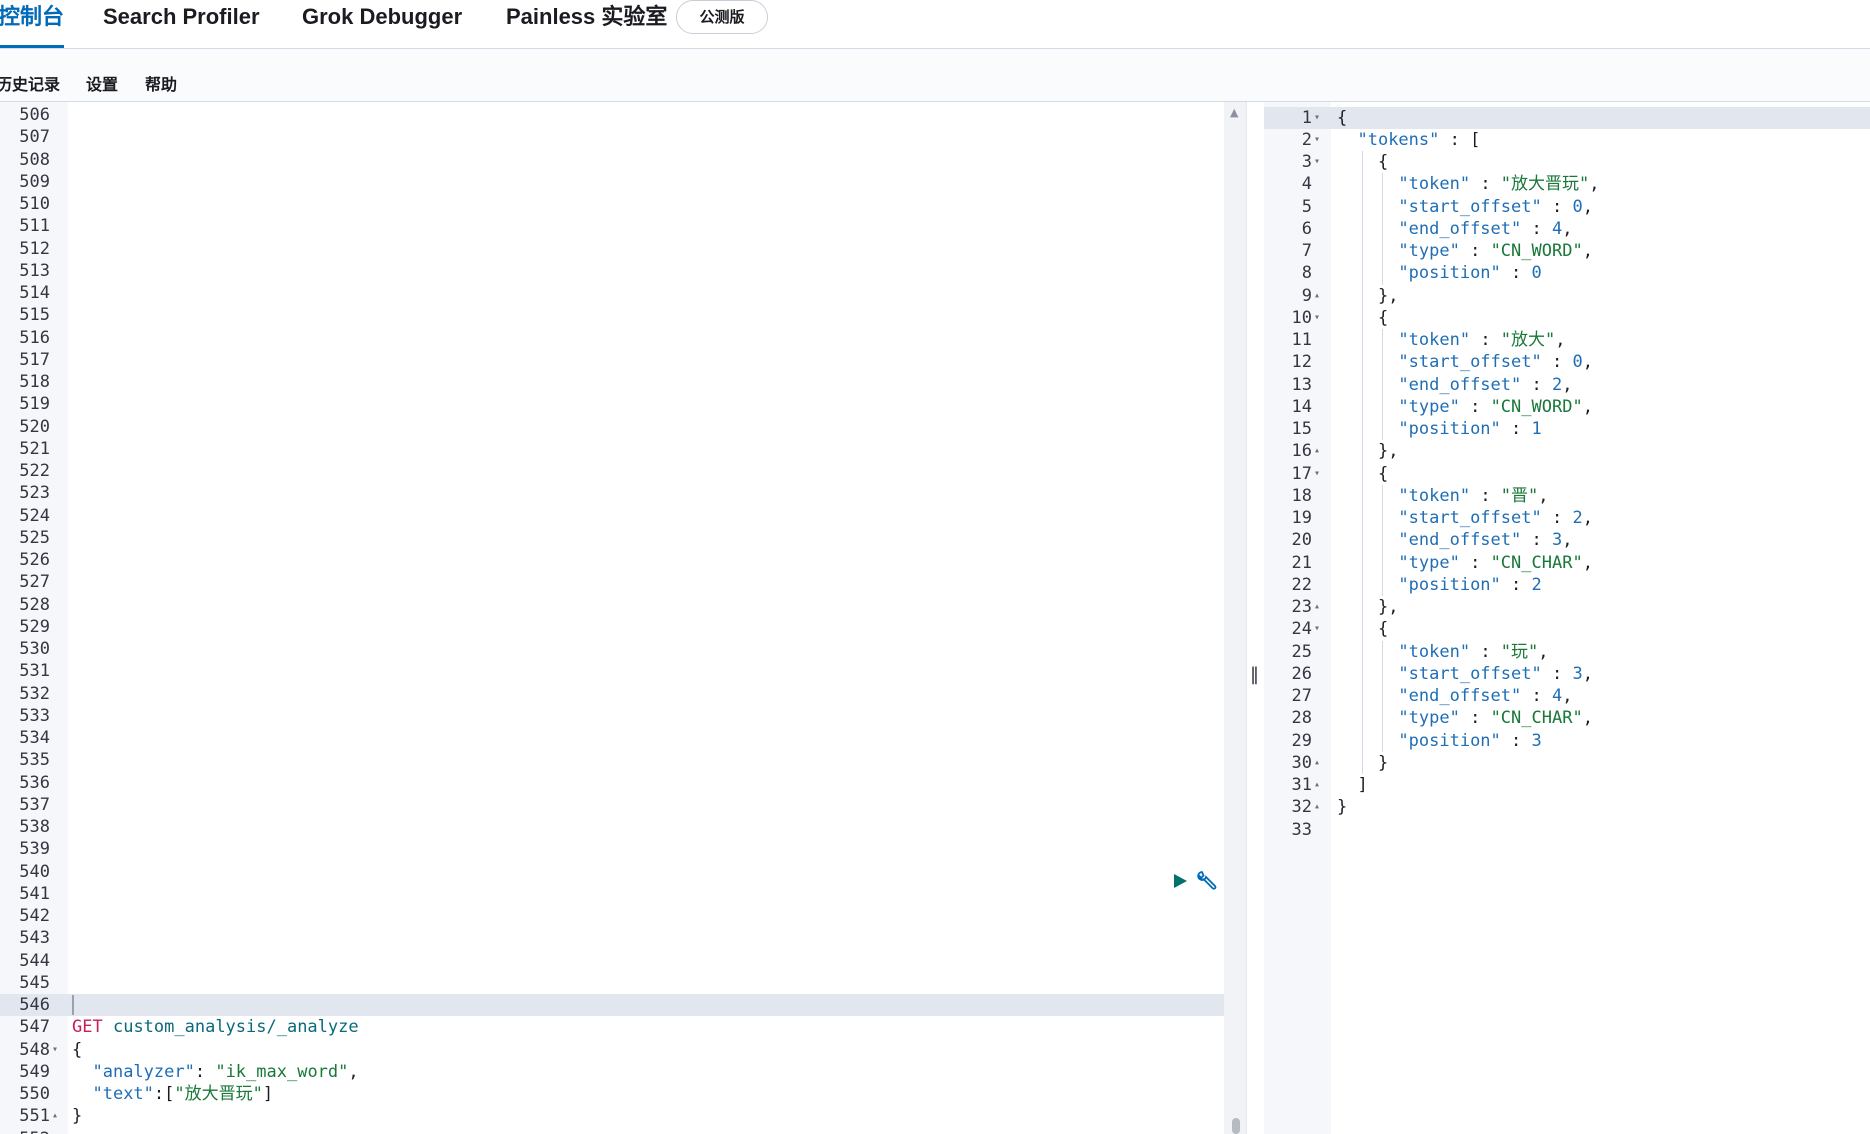  Describe the element at coordinates (34, 560) in the screenshot. I see `line-number: 526` at that location.